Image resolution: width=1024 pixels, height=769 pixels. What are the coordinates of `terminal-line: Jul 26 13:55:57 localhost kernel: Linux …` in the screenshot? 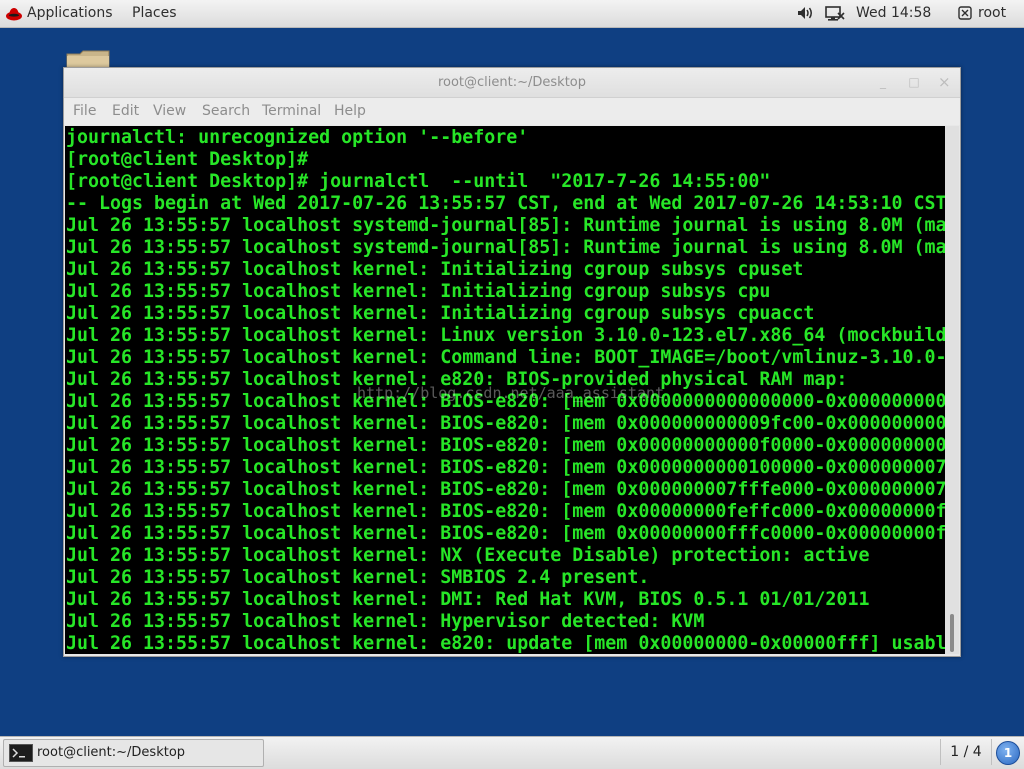 It's located at (505, 335).